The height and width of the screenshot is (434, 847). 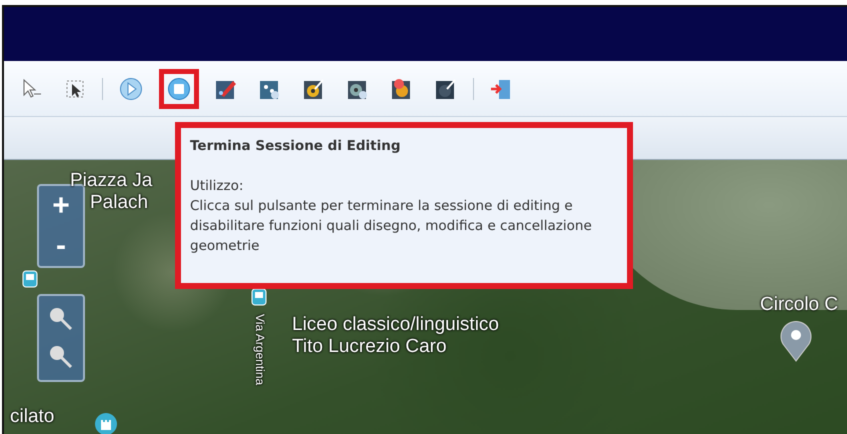 I want to click on stop-tool-button, so click(x=179, y=88).